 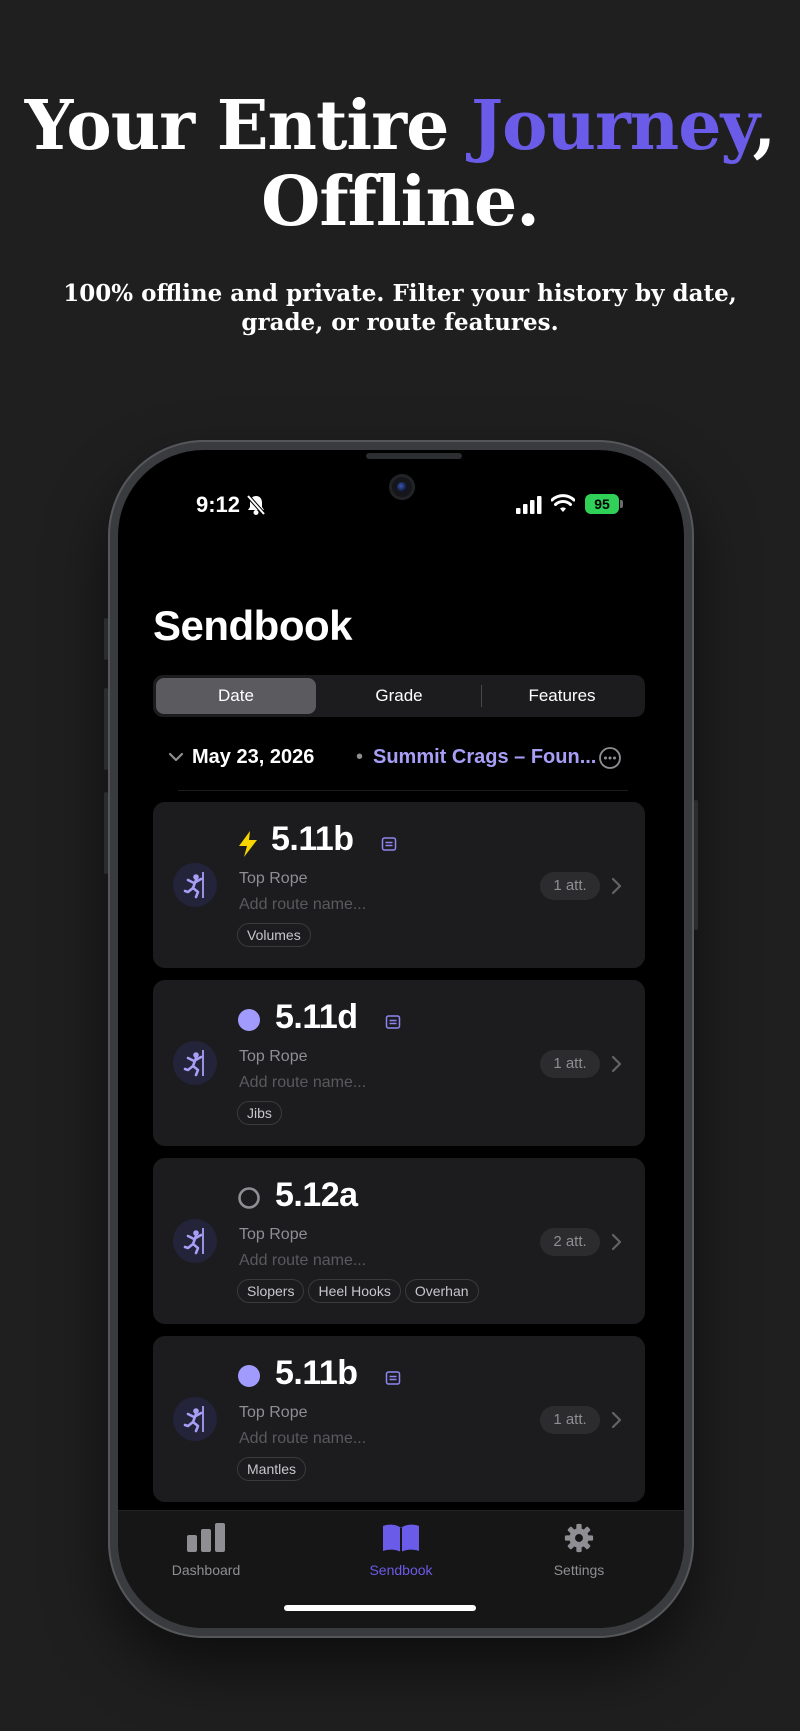 What do you see at coordinates (372, 1470) in the screenshot?
I see `feature-tags: Mantles` at bounding box center [372, 1470].